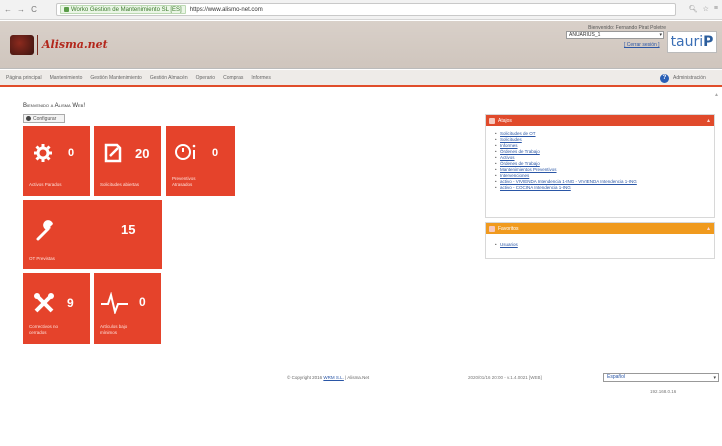  Describe the element at coordinates (169, 78) in the screenshot. I see `menu-item-warehouse: Gestión Almacén` at that location.